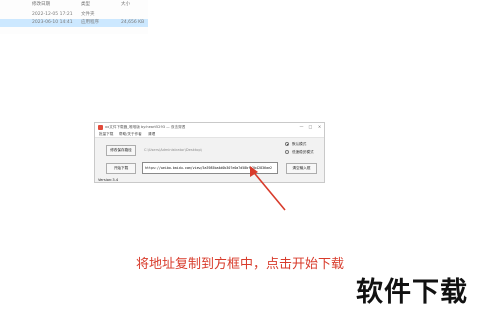  Describe the element at coordinates (130, 134) in the screenshot. I see `menu-help-about: 帮助/关于作者` at that location.